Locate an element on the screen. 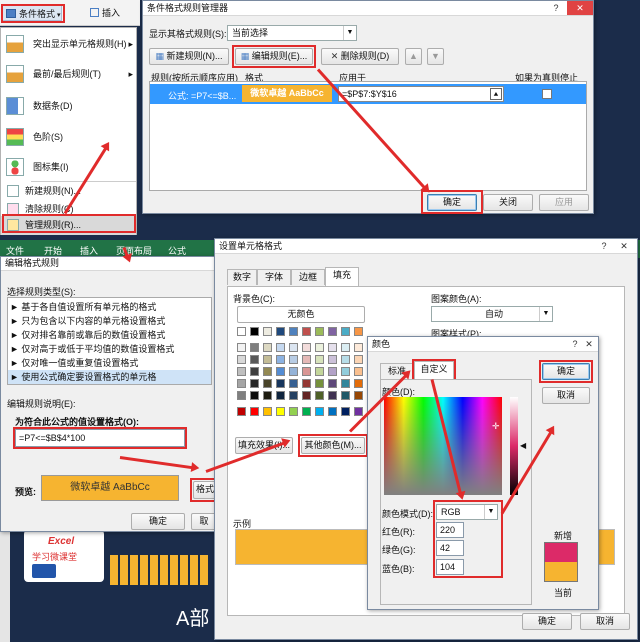 The height and width of the screenshot is (642, 640). rule-row: 公式: =P7<=$B... 微软卓越 AaBbCc =$P$7:$Y$16 ⯅ is located at coordinates (368, 94).